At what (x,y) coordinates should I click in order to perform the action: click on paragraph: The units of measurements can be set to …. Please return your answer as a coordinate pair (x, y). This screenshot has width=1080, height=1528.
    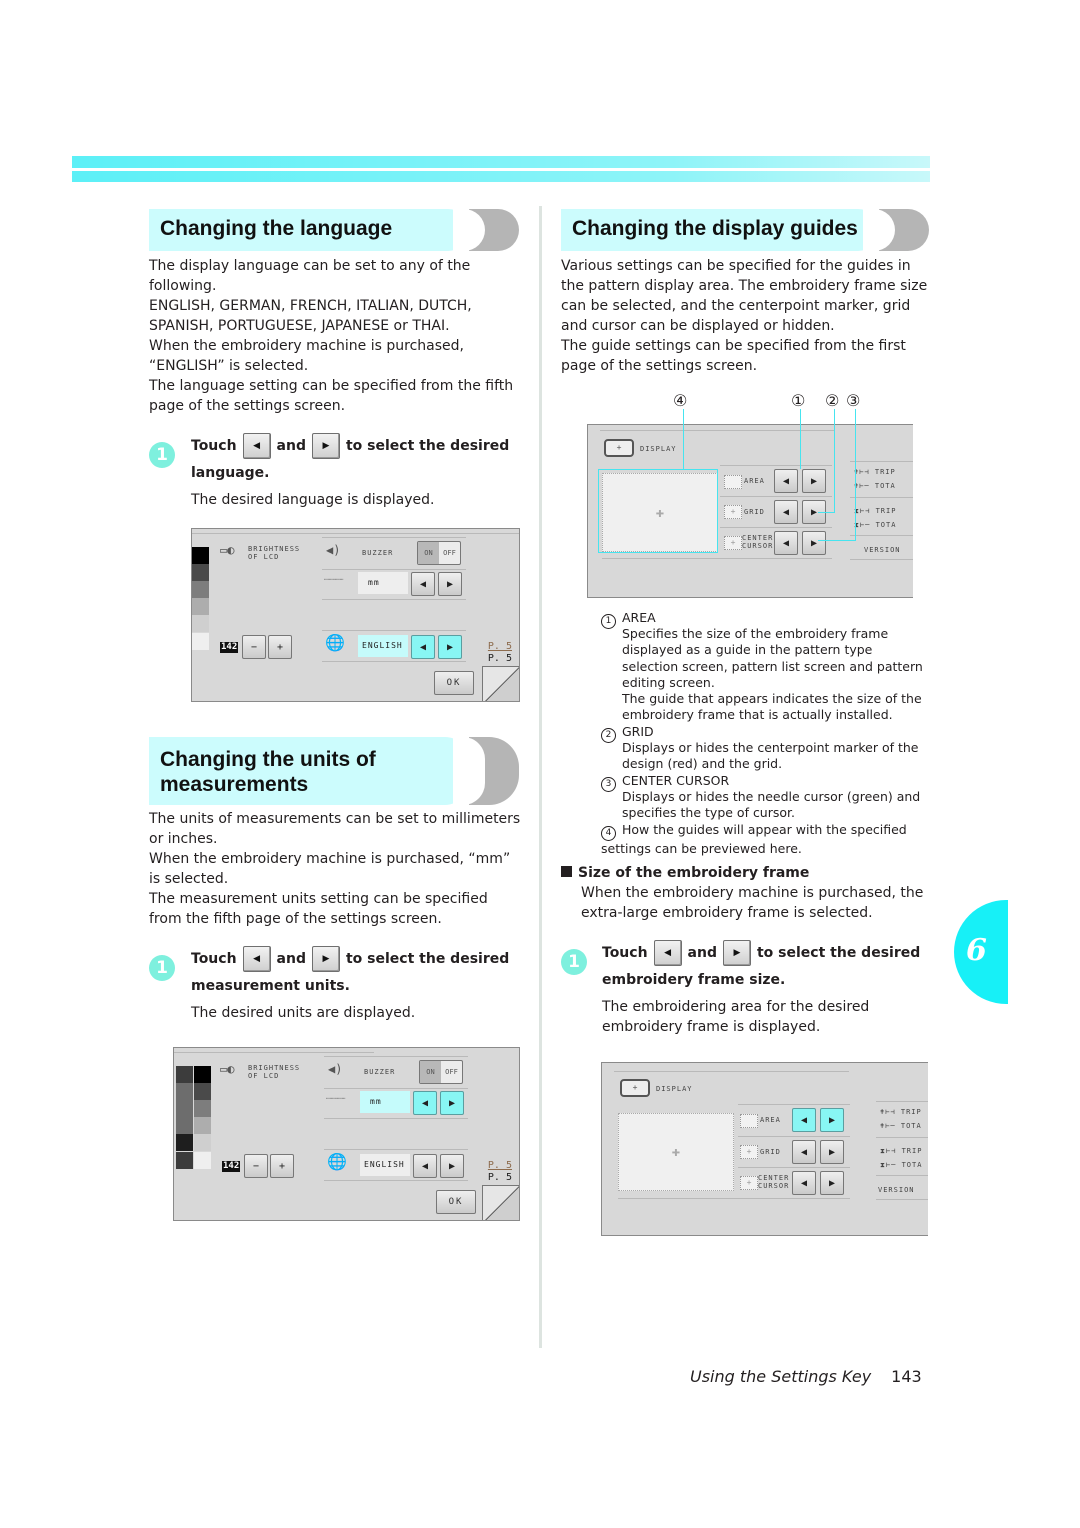
    Looking at the image, I should click on (335, 829).